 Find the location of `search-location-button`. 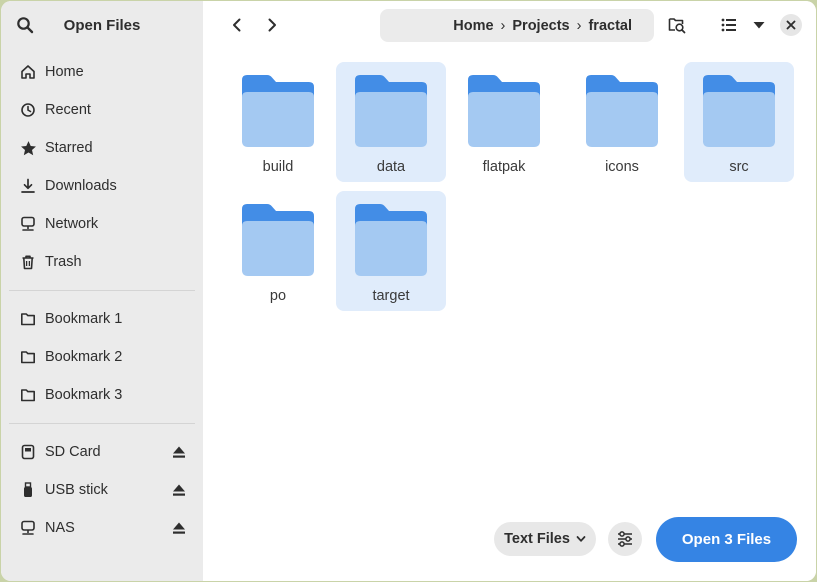

search-location-button is located at coordinates (677, 25).